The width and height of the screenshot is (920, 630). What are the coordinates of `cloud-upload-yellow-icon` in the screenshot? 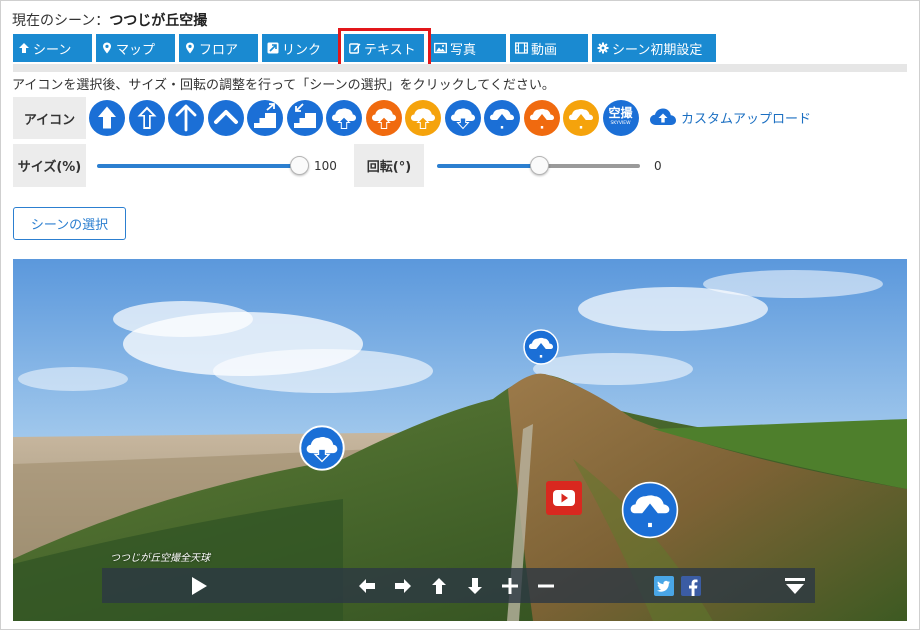 It's located at (423, 118).